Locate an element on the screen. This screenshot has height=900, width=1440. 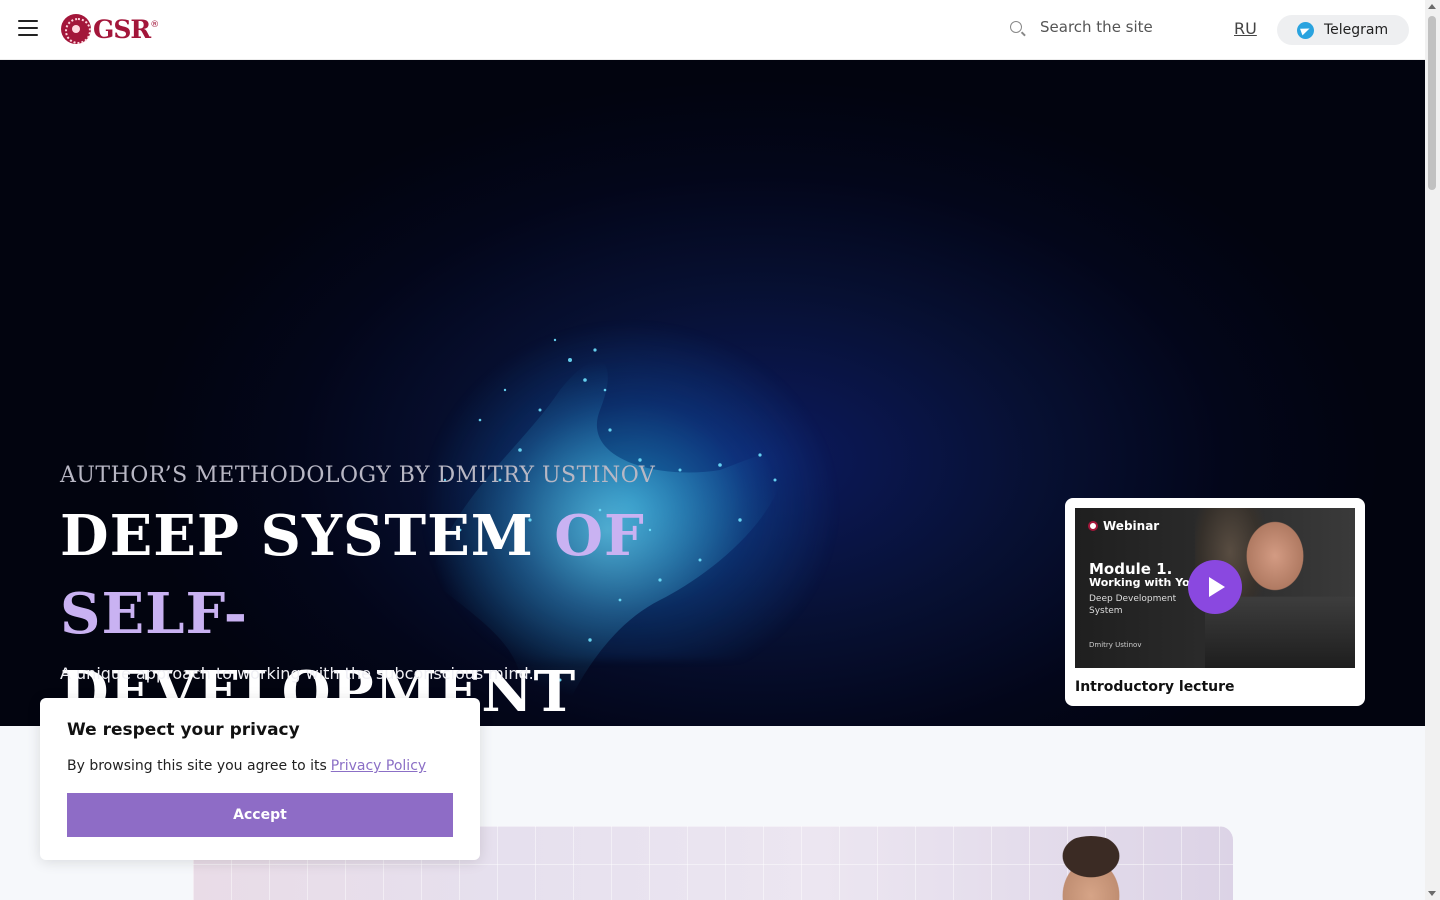
webinar-caption: Introductory lecture is located at coordinates (1155, 687).